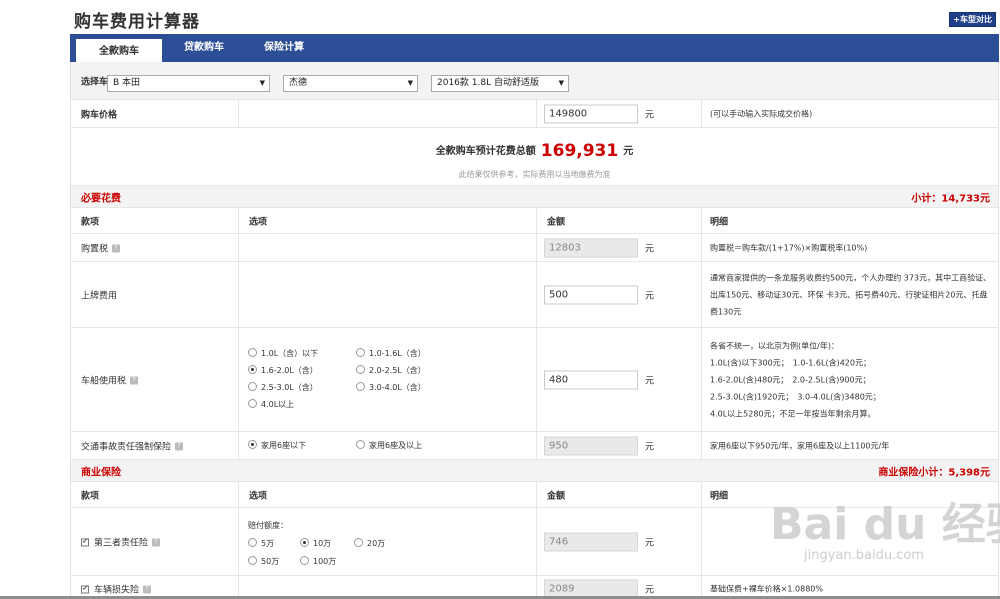 The height and width of the screenshot is (599, 1000). What do you see at coordinates (650, 249) in the screenshot?
I see `purchase-tax-unit: 元` at bounding box center [650, 249].